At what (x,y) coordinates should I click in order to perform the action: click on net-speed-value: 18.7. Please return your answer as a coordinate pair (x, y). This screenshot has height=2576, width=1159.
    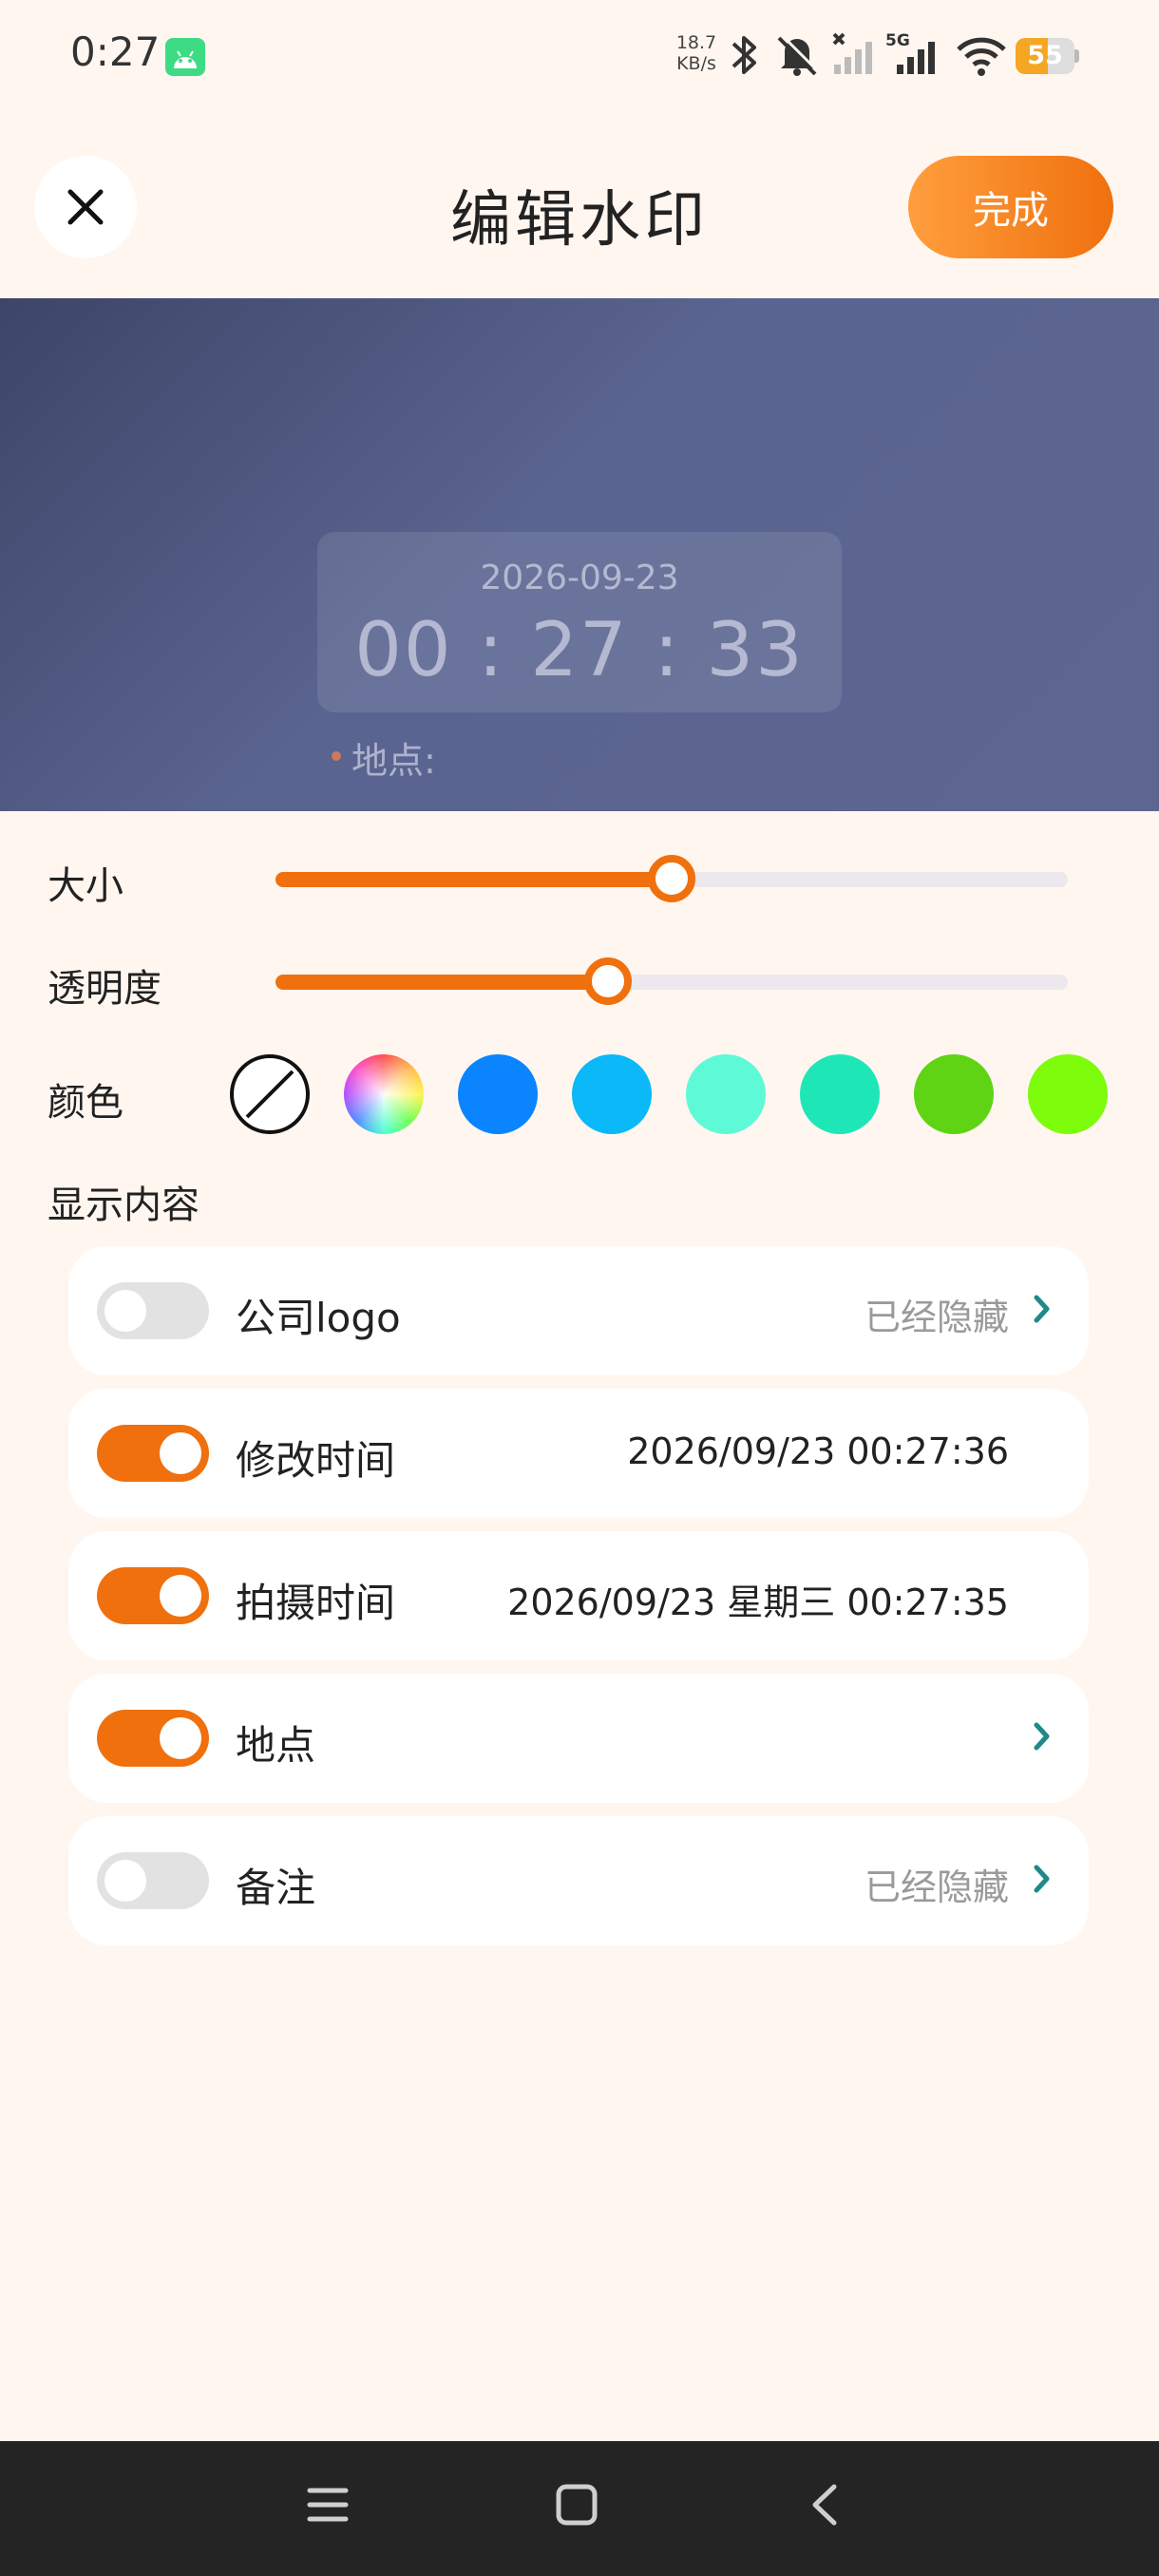
    Looking at the image, I should click on (696, 42).